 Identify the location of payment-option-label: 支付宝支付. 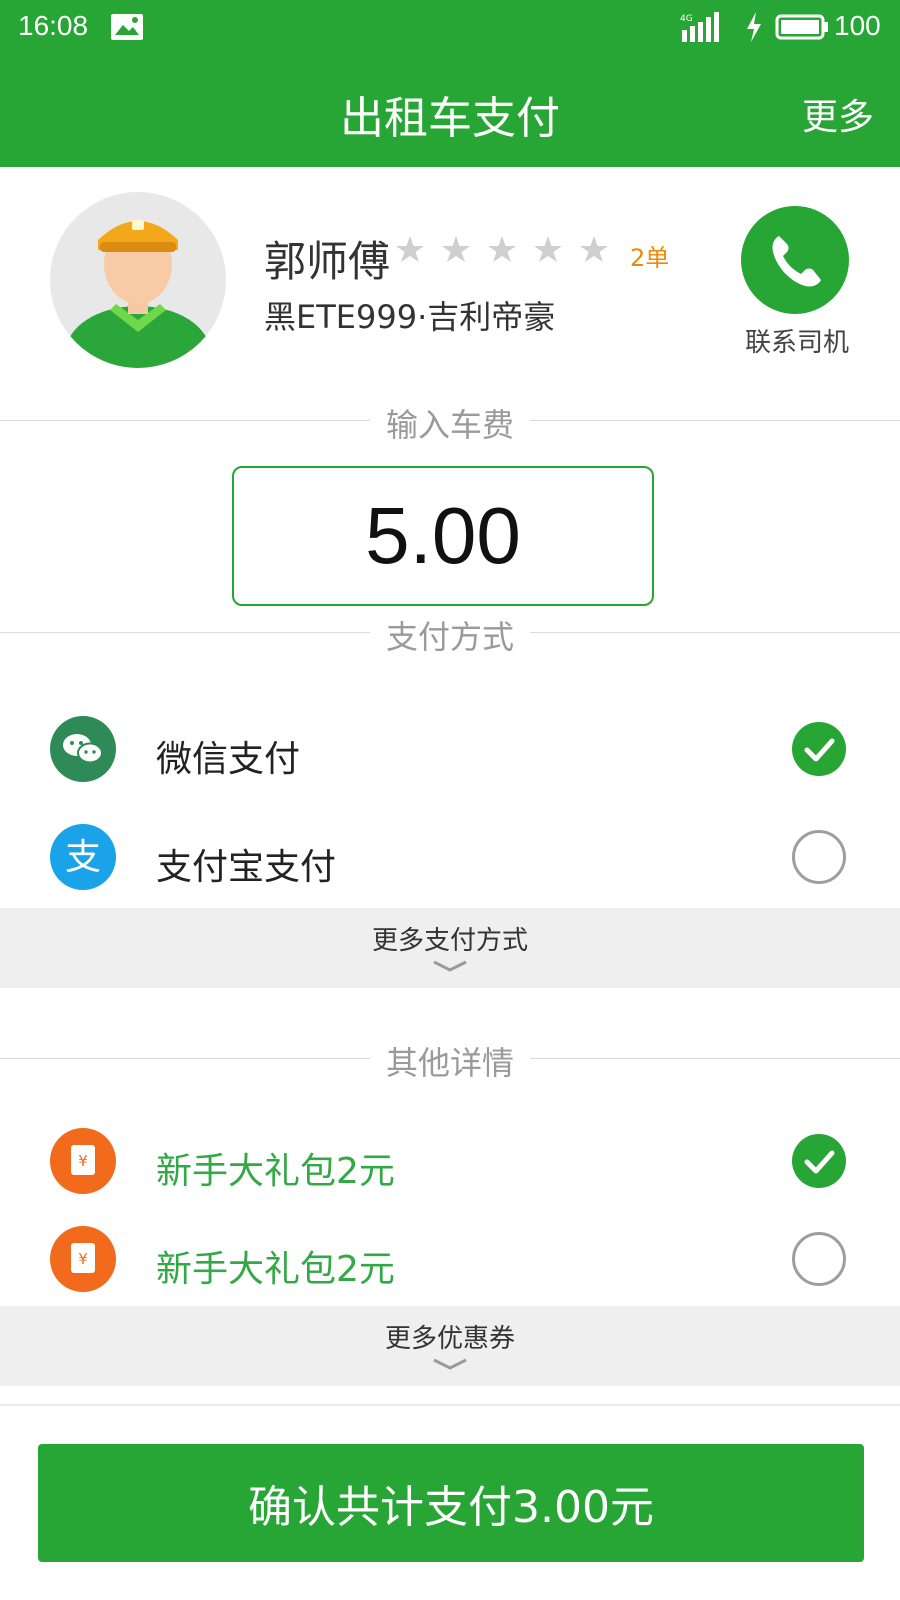
(246, 867).